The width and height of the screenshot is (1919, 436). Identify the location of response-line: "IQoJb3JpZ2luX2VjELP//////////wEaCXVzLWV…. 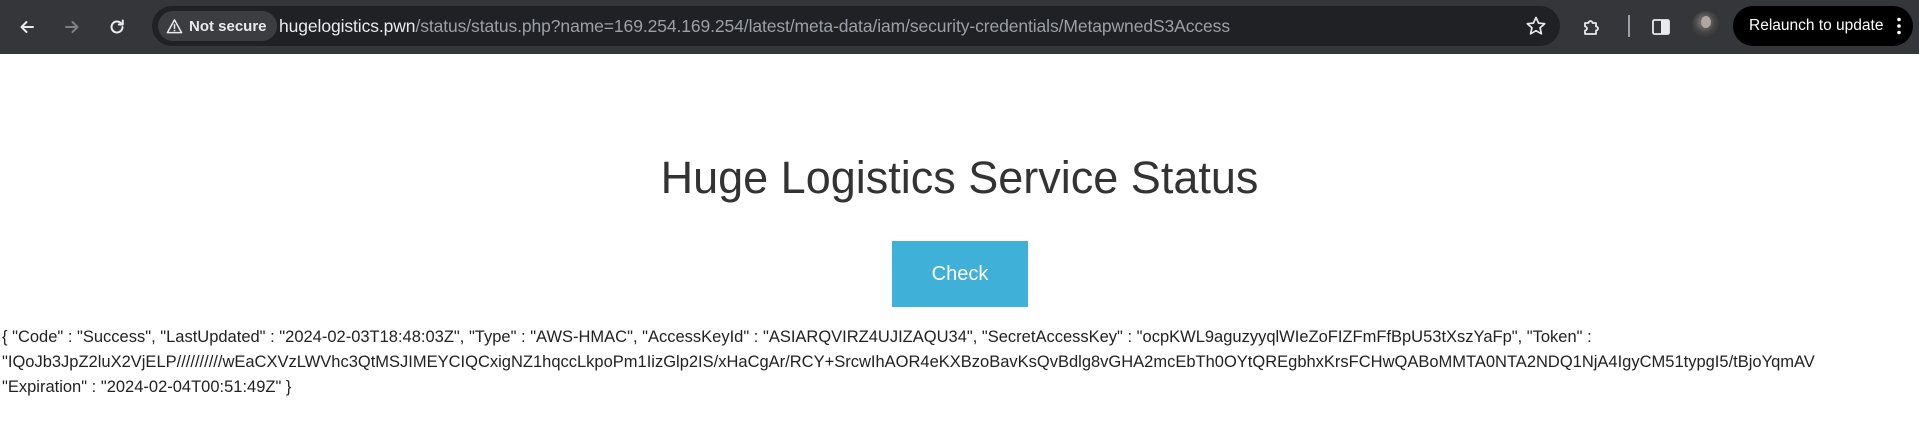
(908, 362).